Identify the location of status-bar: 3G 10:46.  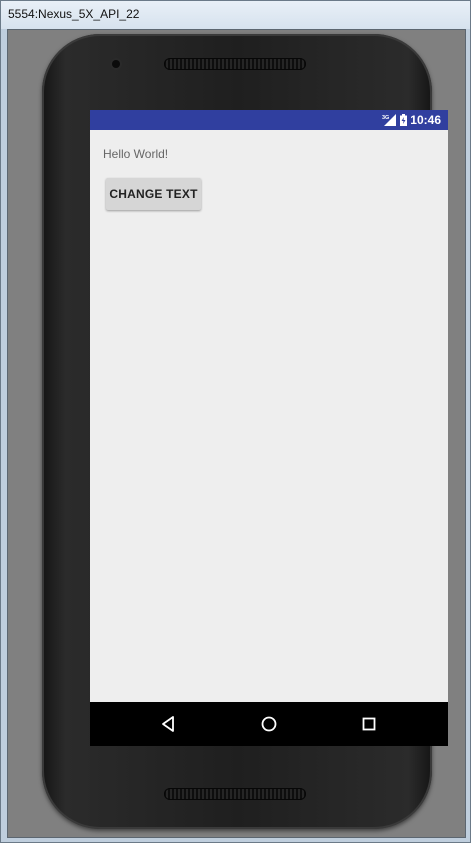
(269, 120).